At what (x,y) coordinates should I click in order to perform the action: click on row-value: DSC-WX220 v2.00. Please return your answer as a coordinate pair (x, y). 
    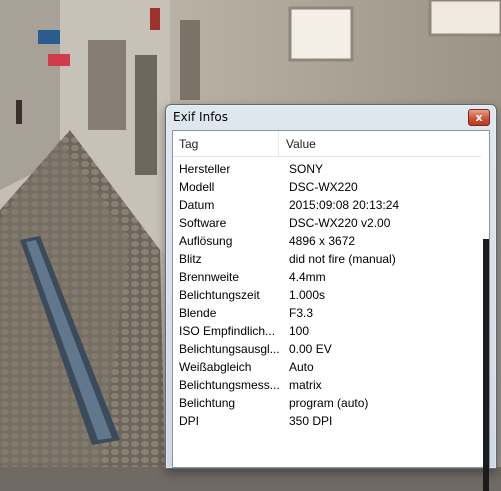
    Looking at the image, I should click on (340, 223).